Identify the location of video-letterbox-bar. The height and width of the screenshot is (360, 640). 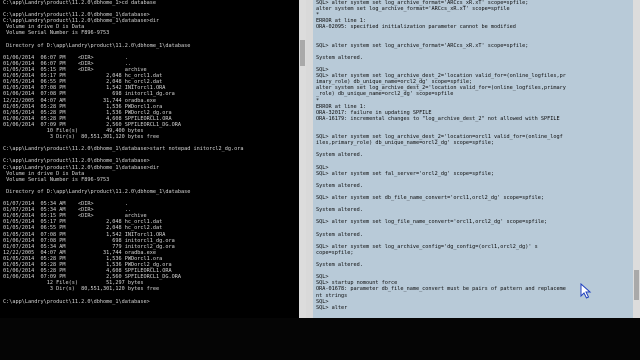
(320, 339).